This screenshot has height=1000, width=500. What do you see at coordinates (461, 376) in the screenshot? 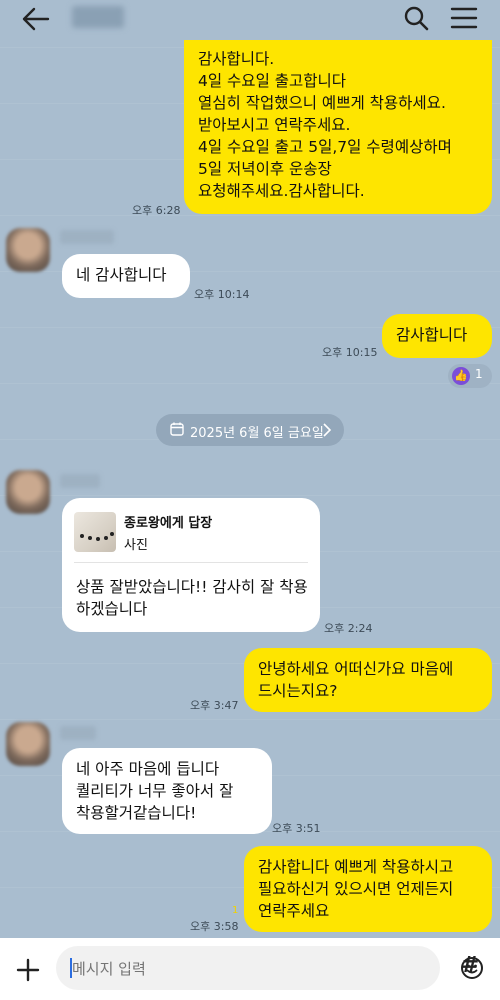
I see `thumbs-up-icon: 👍` at bounding box center [461, 376].